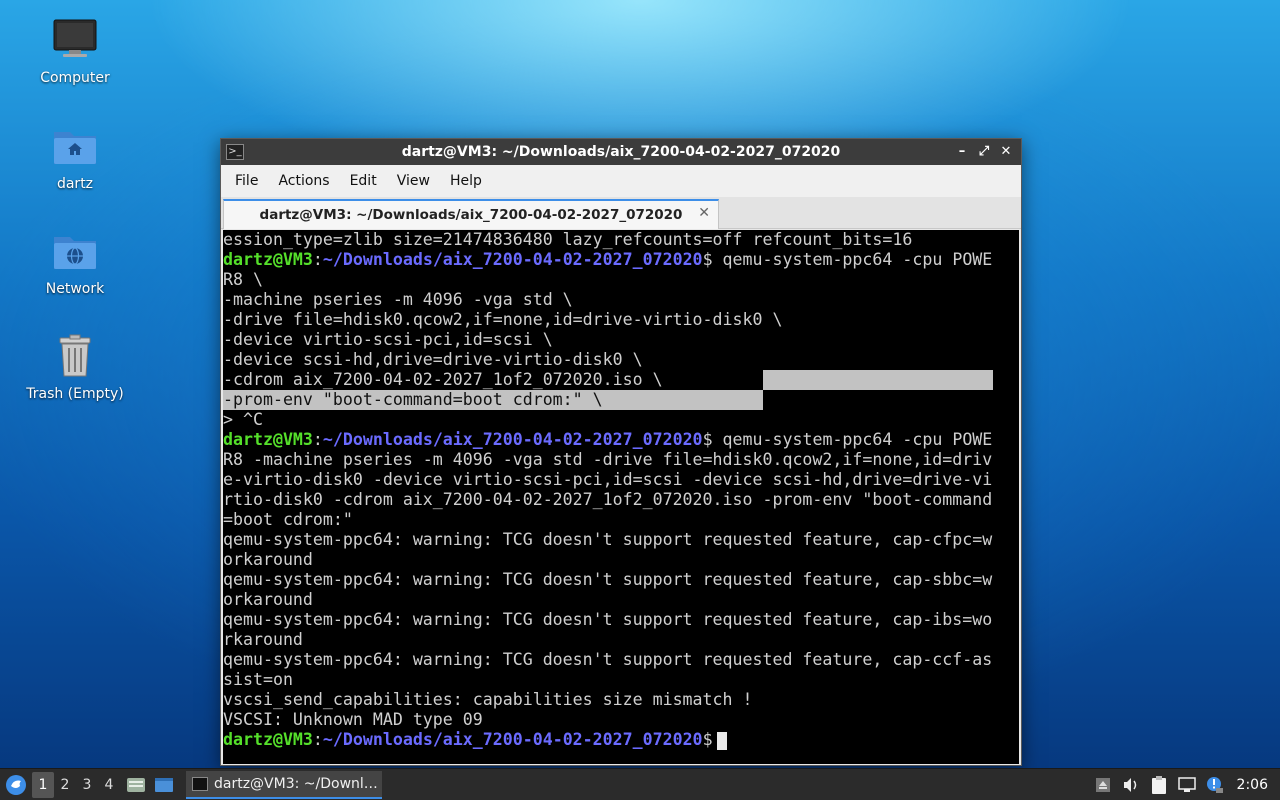 This screenshot has width=1280, height=800. Describe the element at coordinates (303, 181) in the screenshot. I see `menu-actions: Actions` at that location.